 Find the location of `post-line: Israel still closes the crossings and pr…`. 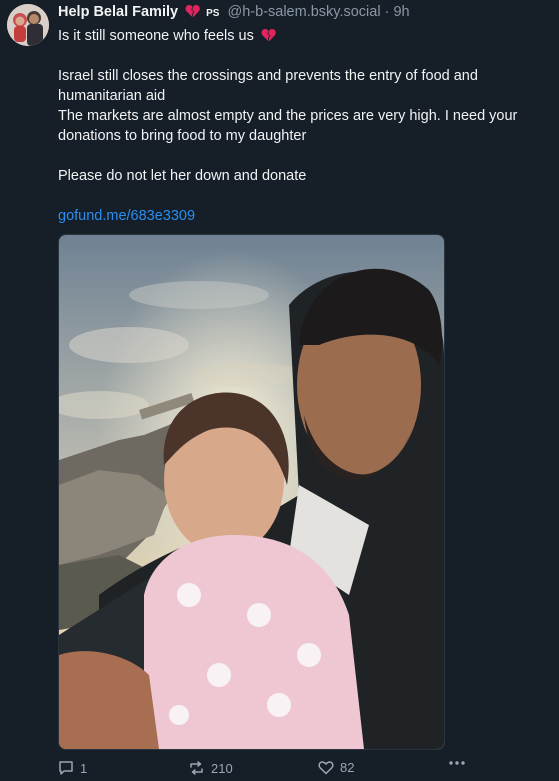

post-line: Israel still closes the crossings and pr… is located at coordinates (268, 86).